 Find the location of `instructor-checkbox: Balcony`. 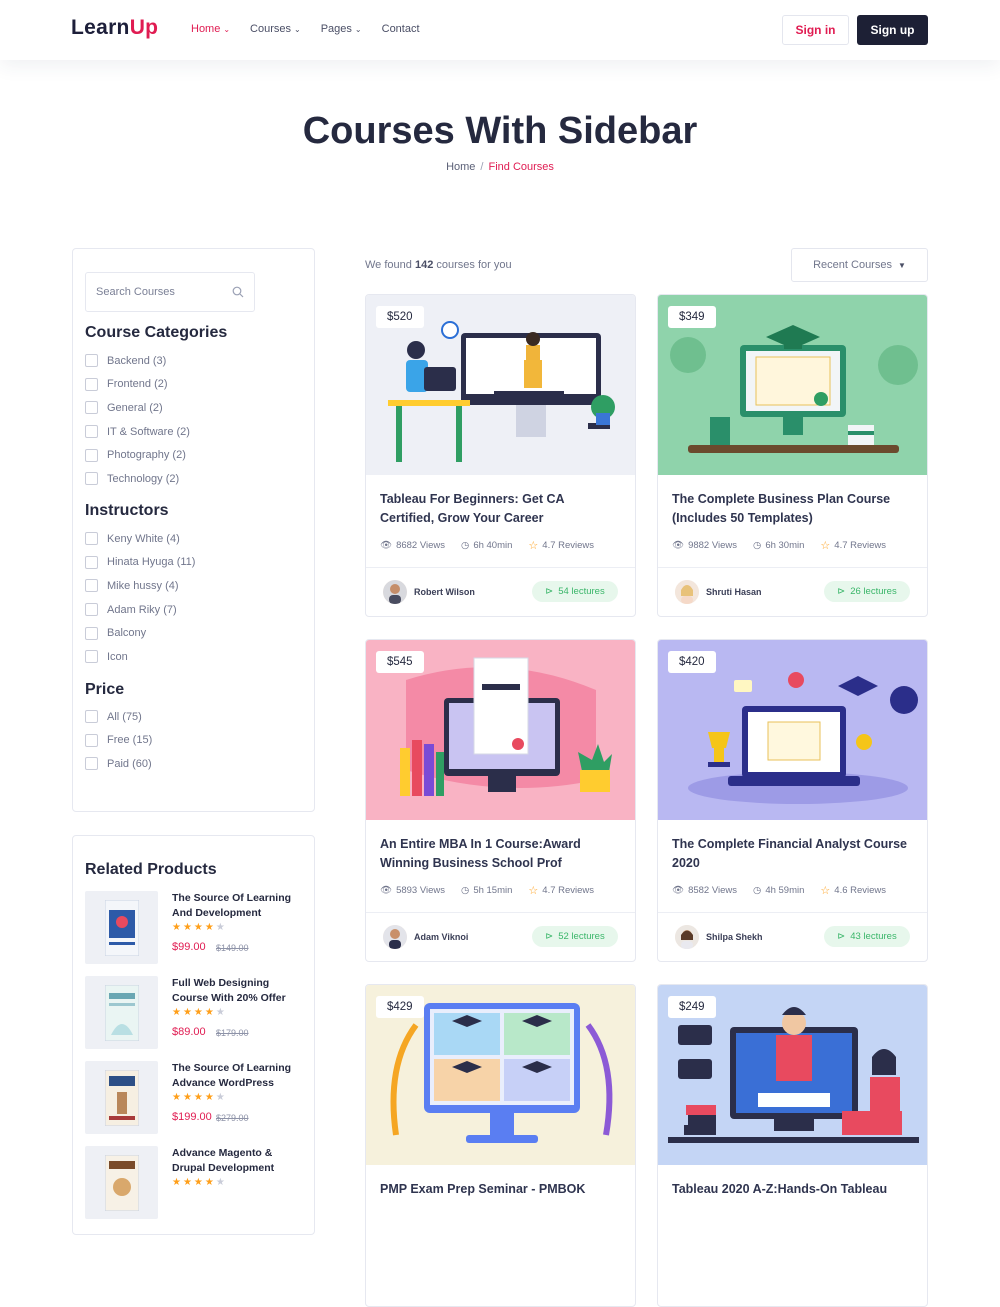

instructor-checkbox: Balcony is located at coordinates (140, 633).